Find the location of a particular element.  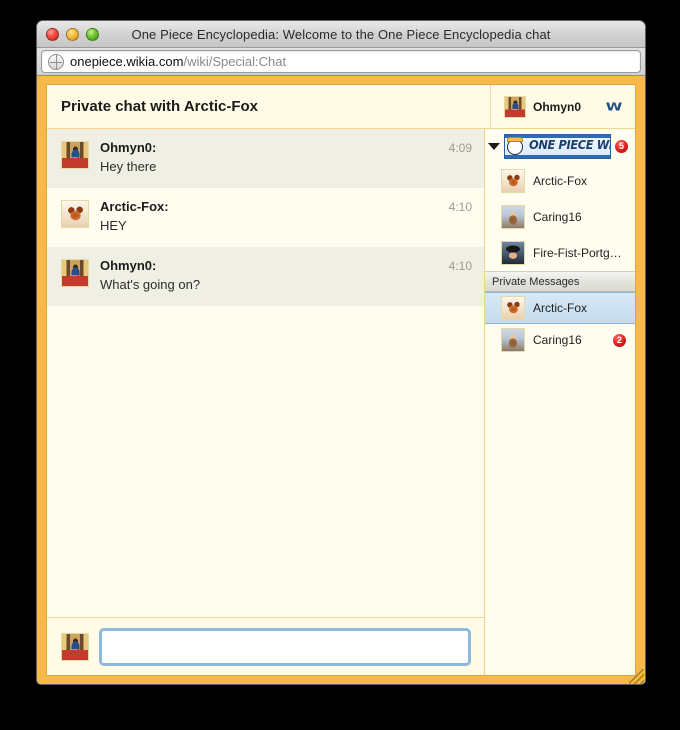

chevron-down-icon is located at coordinates (494, 146).